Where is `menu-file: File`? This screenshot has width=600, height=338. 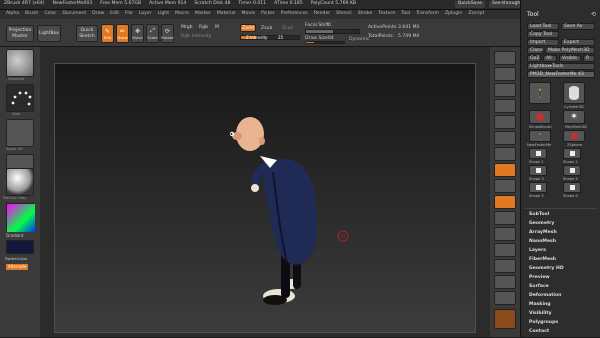
menu-file: File is located at coordinates (129, 14).